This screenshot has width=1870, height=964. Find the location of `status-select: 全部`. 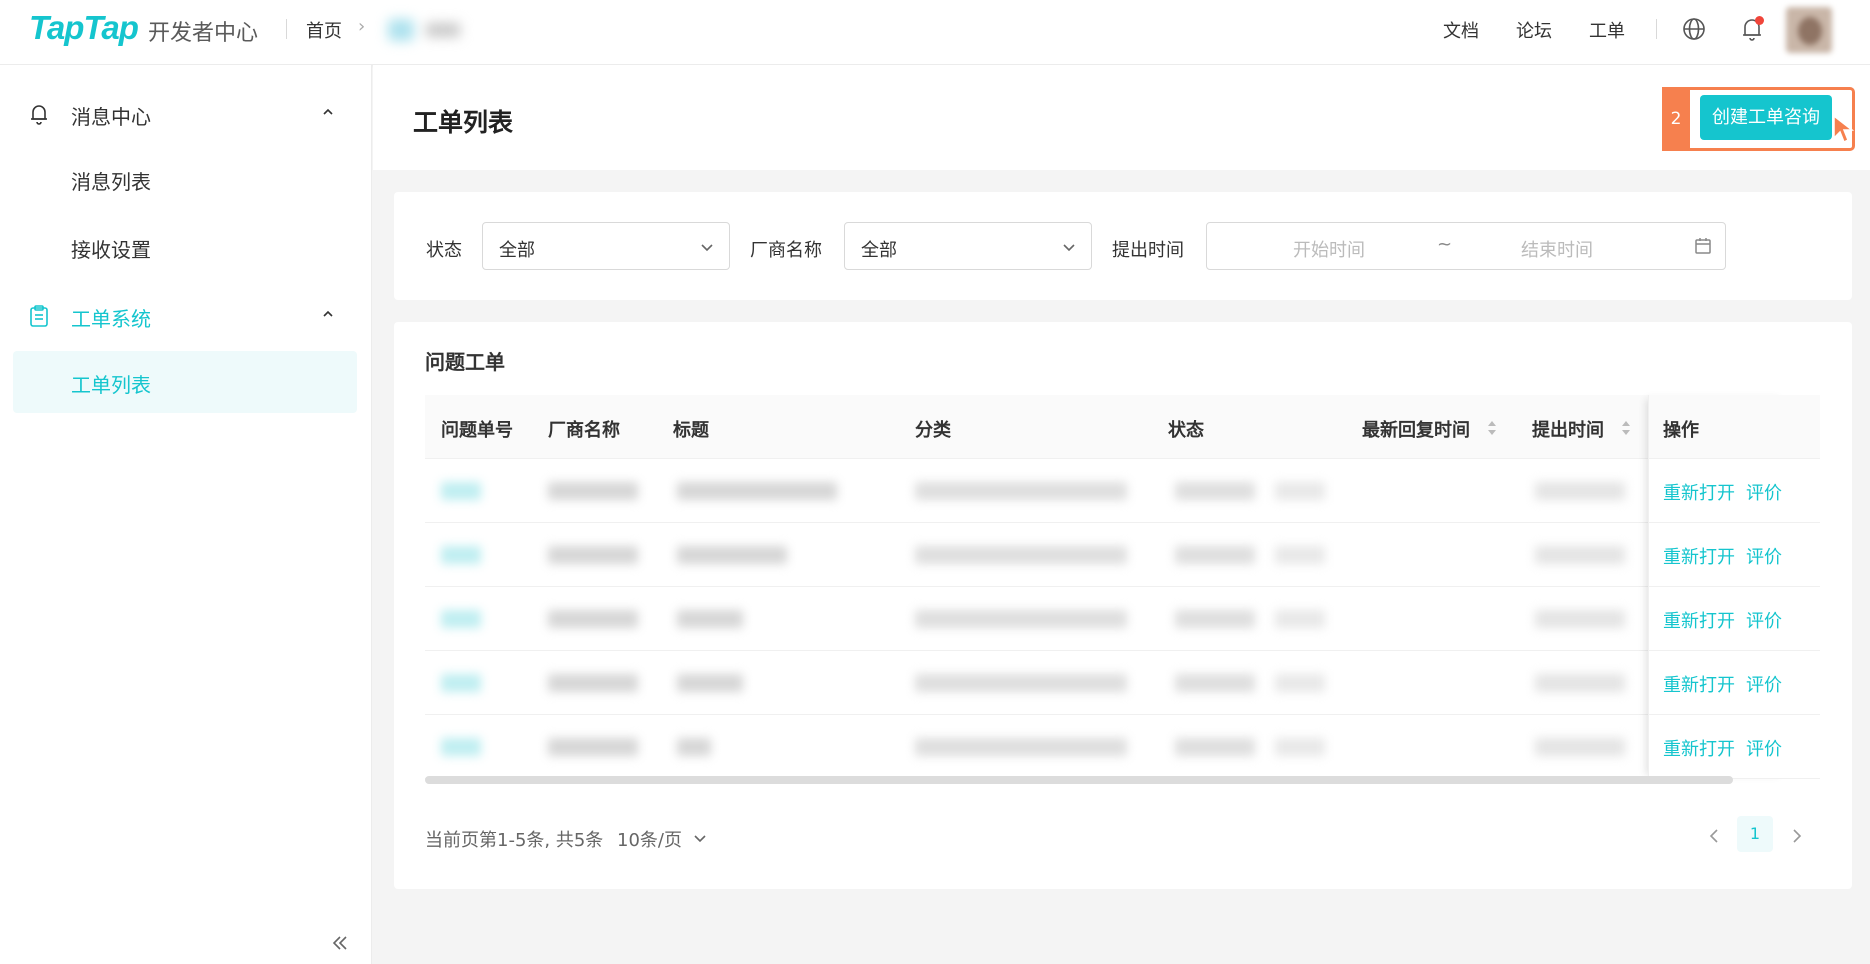

status-select: 全部 is located at coordinates (606, 246).